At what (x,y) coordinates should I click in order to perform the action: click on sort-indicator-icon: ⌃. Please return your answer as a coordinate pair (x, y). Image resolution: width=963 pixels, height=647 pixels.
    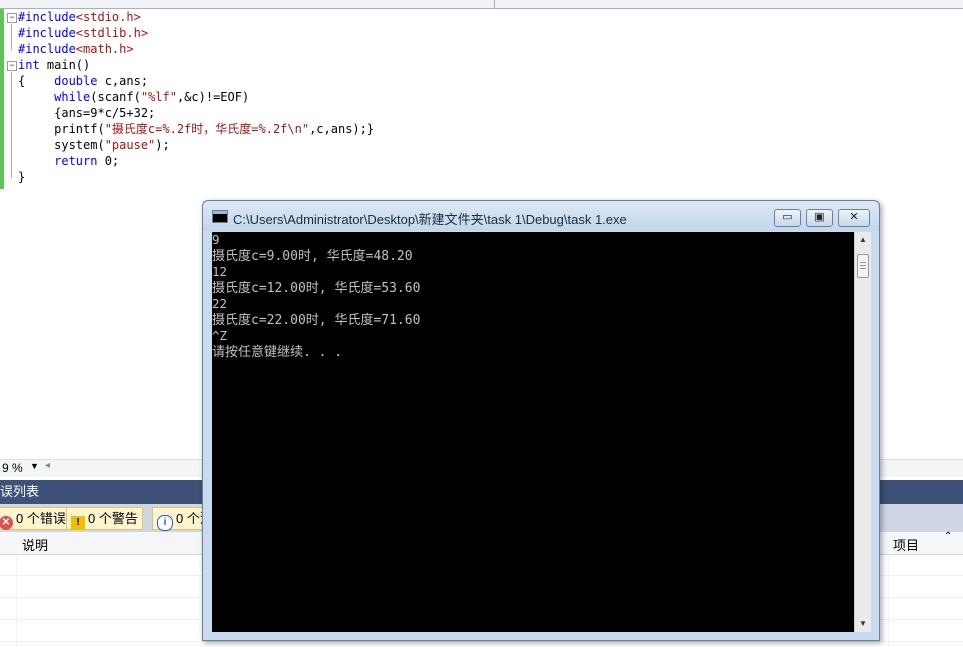
    Looking at the image, I should click on (948, 536).